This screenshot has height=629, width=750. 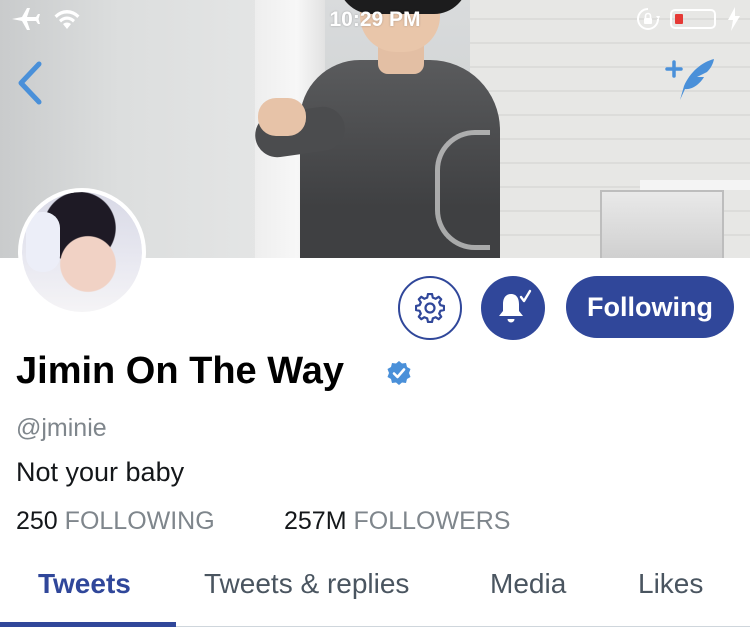 What do you see at coordinates (693, 19) in the screenshot?
I see `battery-icon` at bounding box center [693, 19].